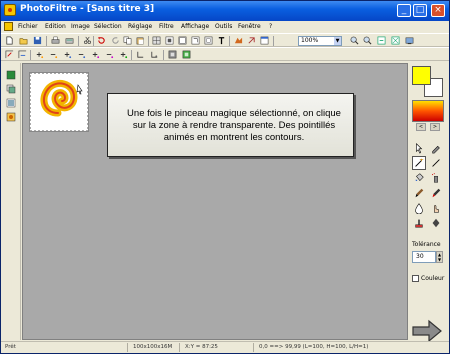 Image resolution: width=450 pixels, height=354 pixels. I want to click on brightness-minus-icon, so click(53, 54).